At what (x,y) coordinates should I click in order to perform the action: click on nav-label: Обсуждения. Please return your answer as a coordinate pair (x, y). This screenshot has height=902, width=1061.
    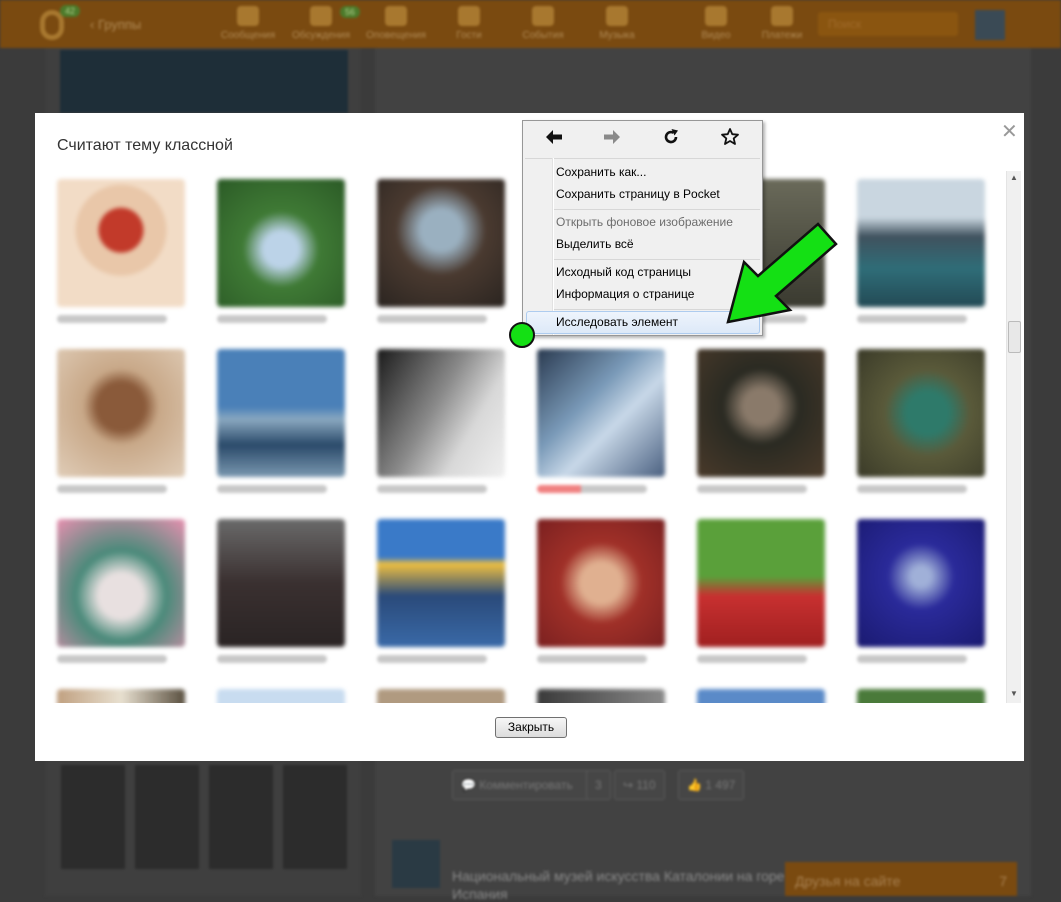
    Looking at the image, I should click on (321, 35).